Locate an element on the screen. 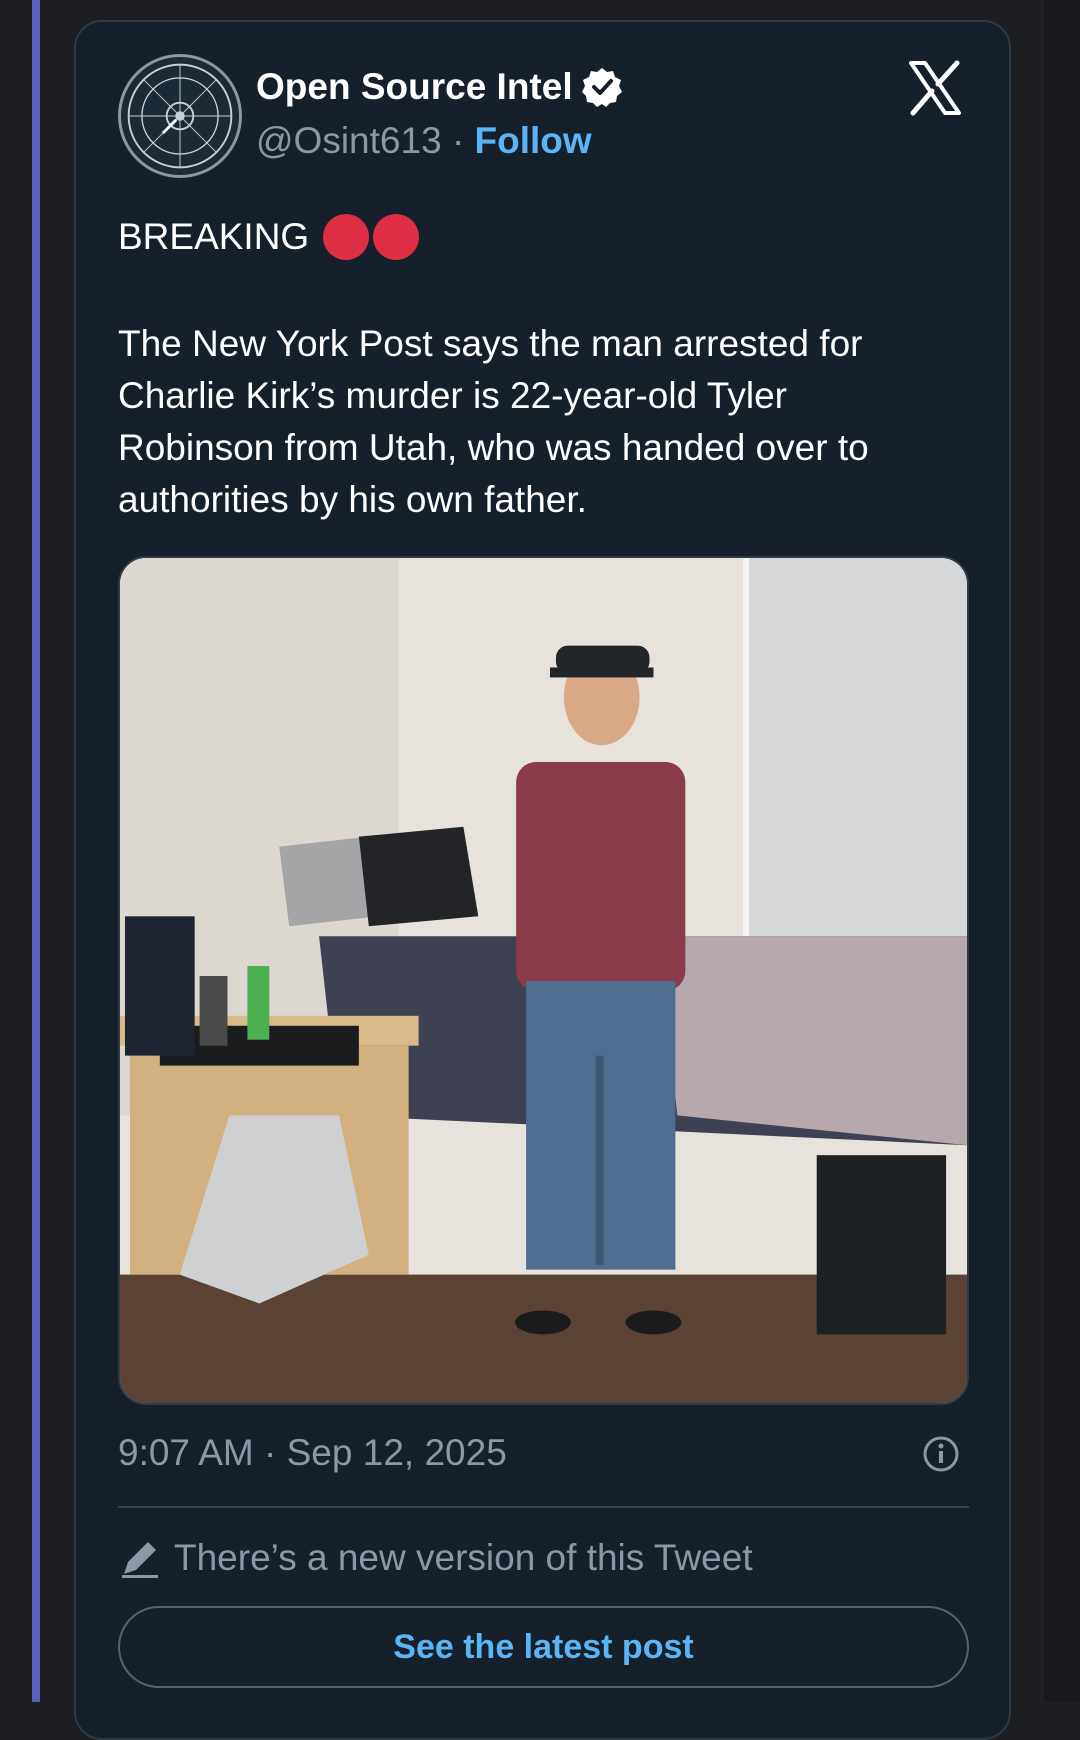 This screenshot has width=1080, height=1740. right-edge-strip is located at coordinates (1062, 851).